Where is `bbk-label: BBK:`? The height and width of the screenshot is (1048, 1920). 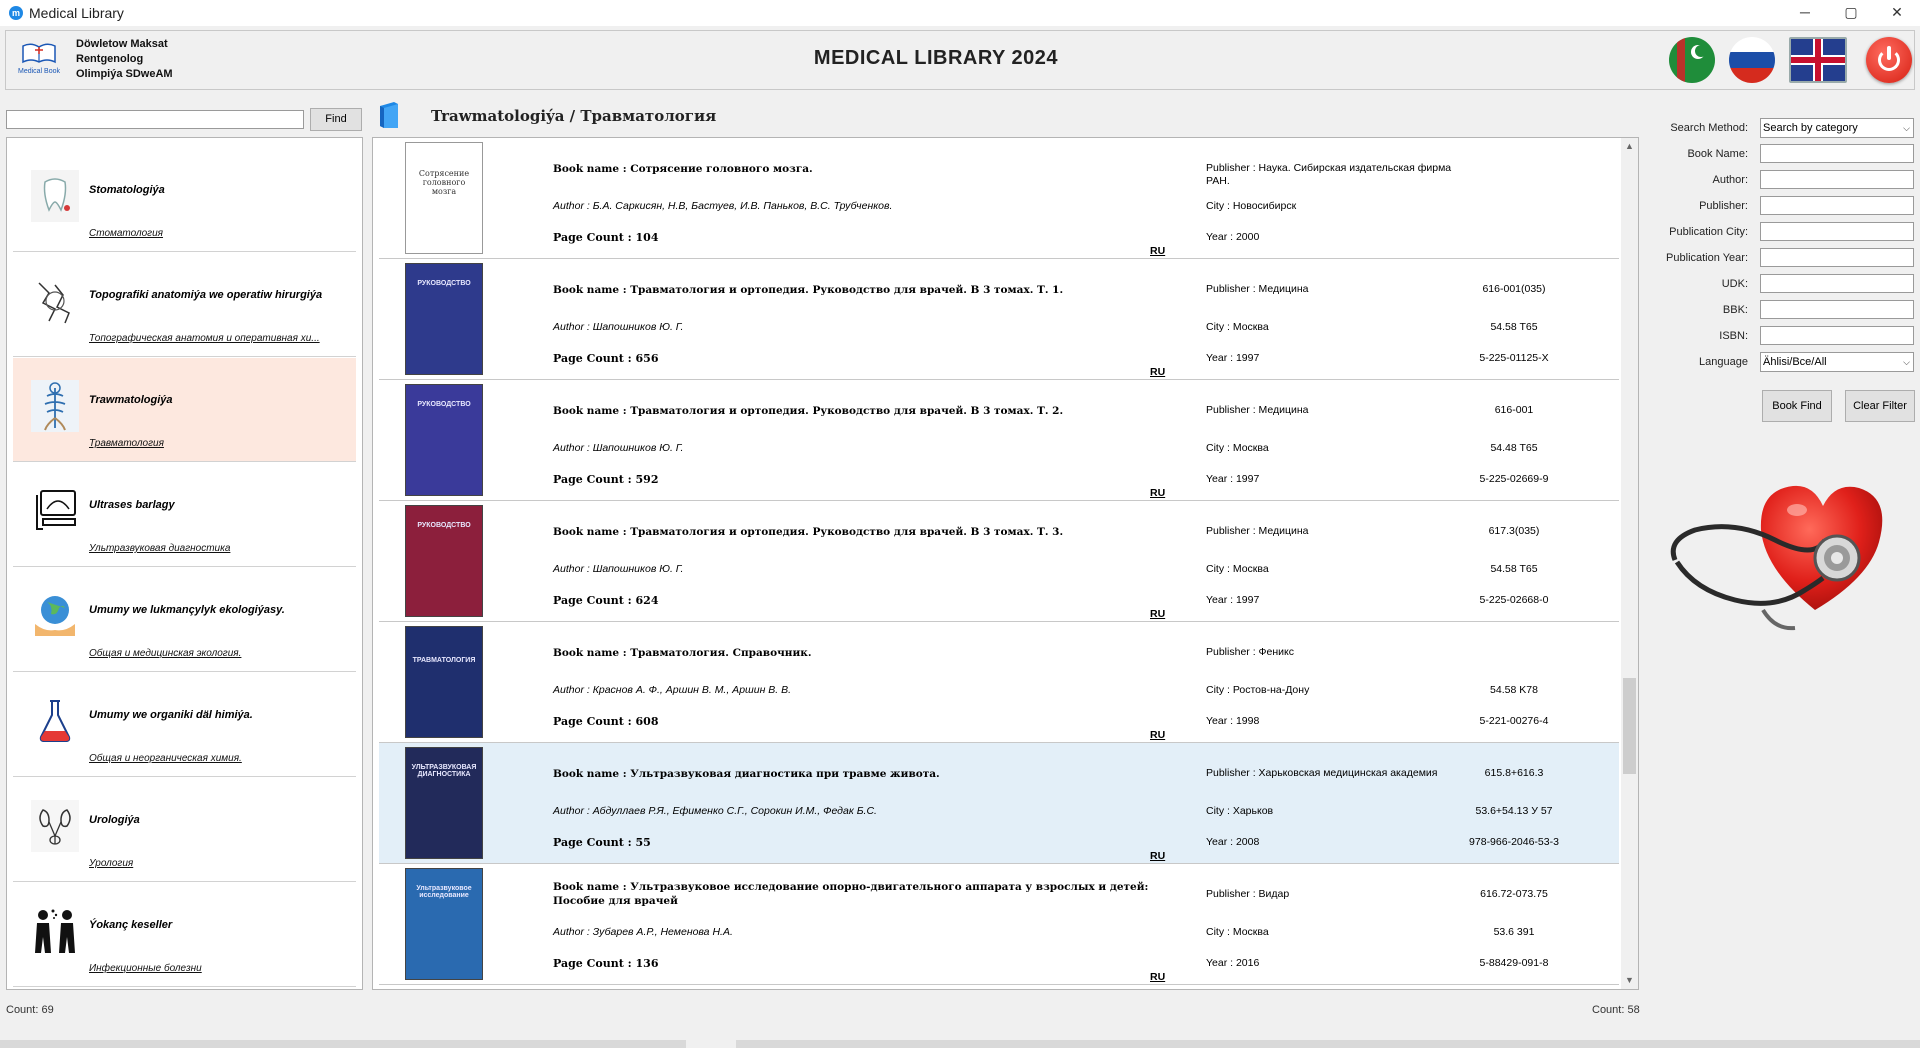
bbk-label: BBK: is located at coordinates (1735, 310).